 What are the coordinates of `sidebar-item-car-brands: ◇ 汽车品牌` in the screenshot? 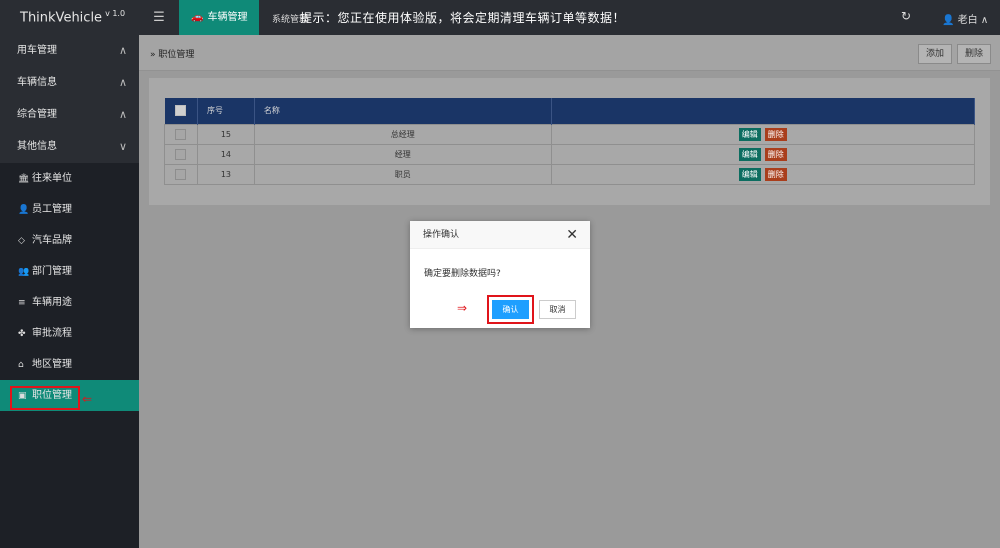 It's located at (69, 240).